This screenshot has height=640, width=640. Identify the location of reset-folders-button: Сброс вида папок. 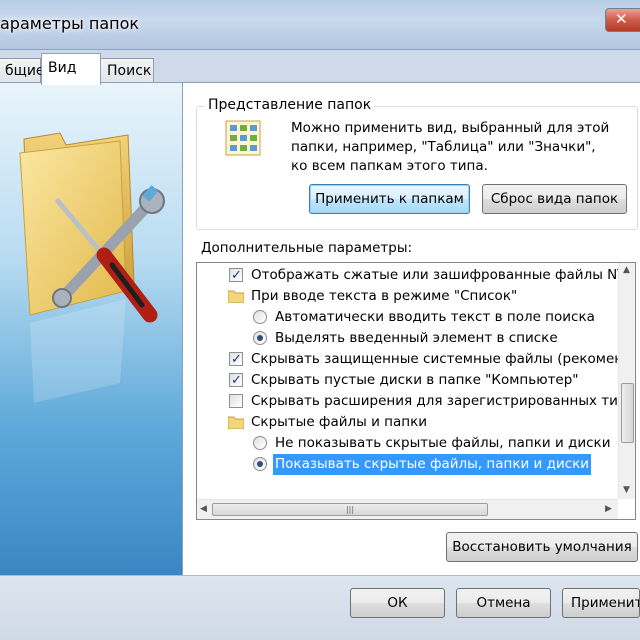
(554, 199).